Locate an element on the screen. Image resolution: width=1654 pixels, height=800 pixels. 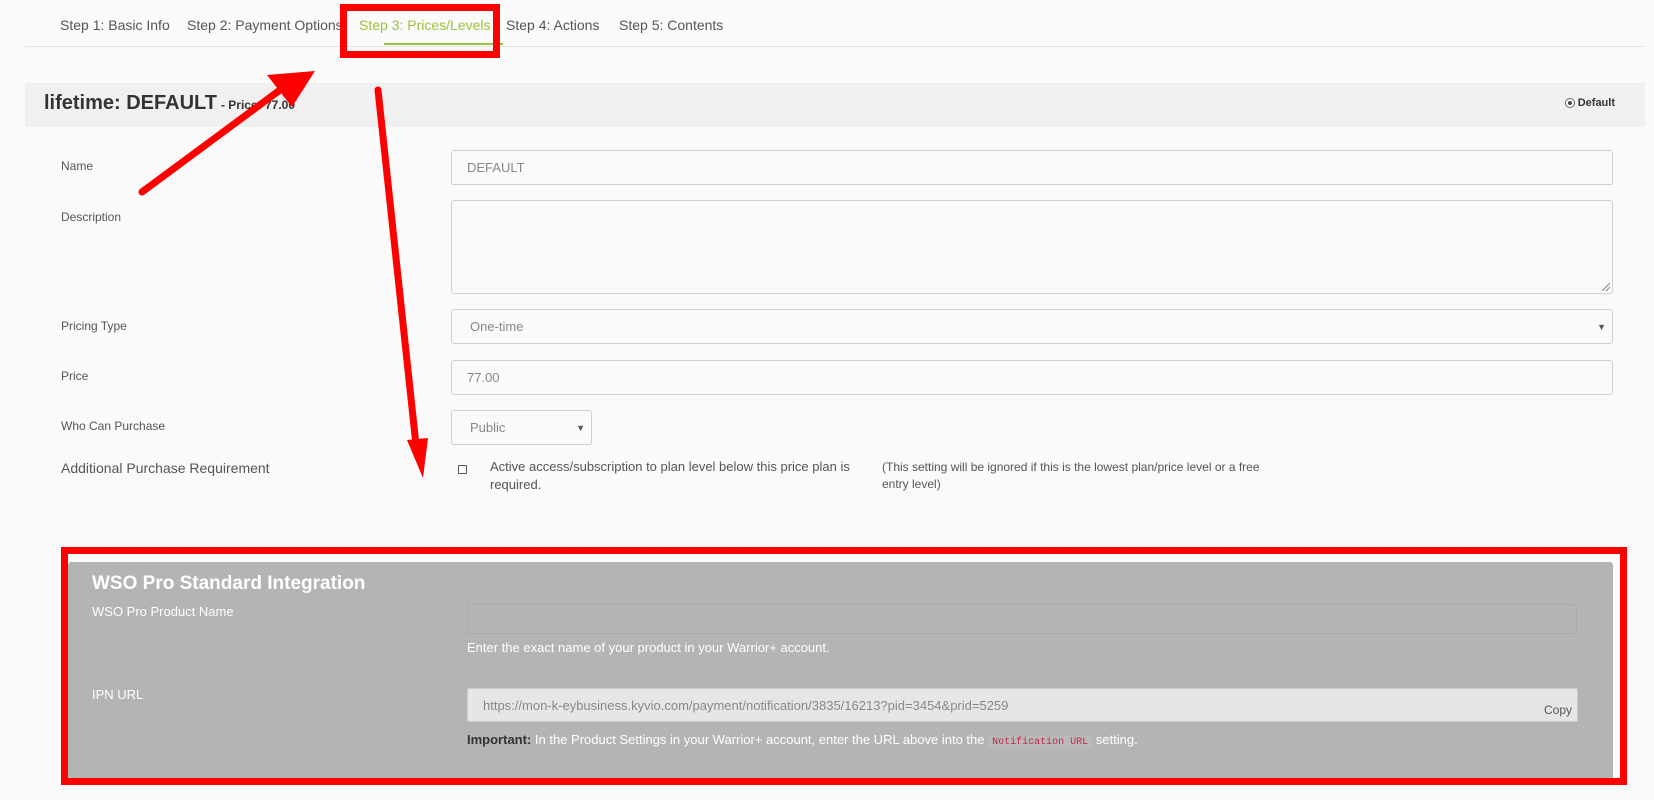
radio-icon is located at coordinates (1569, 103).